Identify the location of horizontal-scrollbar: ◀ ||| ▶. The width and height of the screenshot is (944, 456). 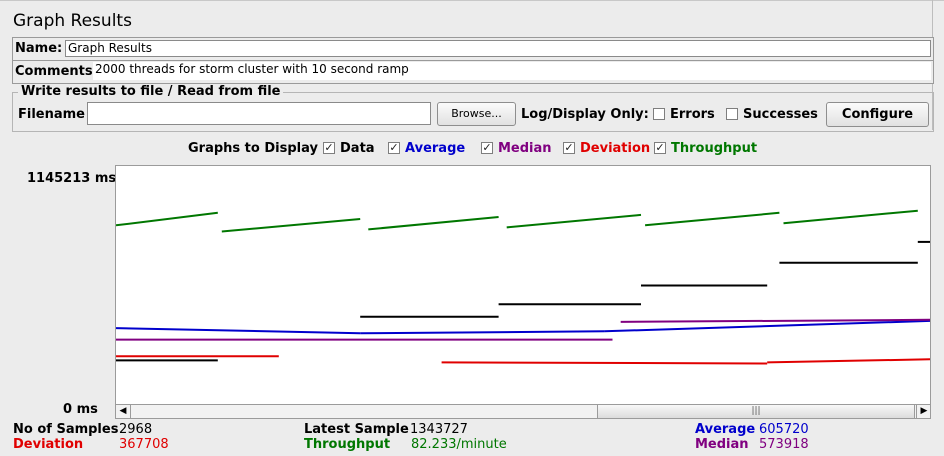
(523, 411).